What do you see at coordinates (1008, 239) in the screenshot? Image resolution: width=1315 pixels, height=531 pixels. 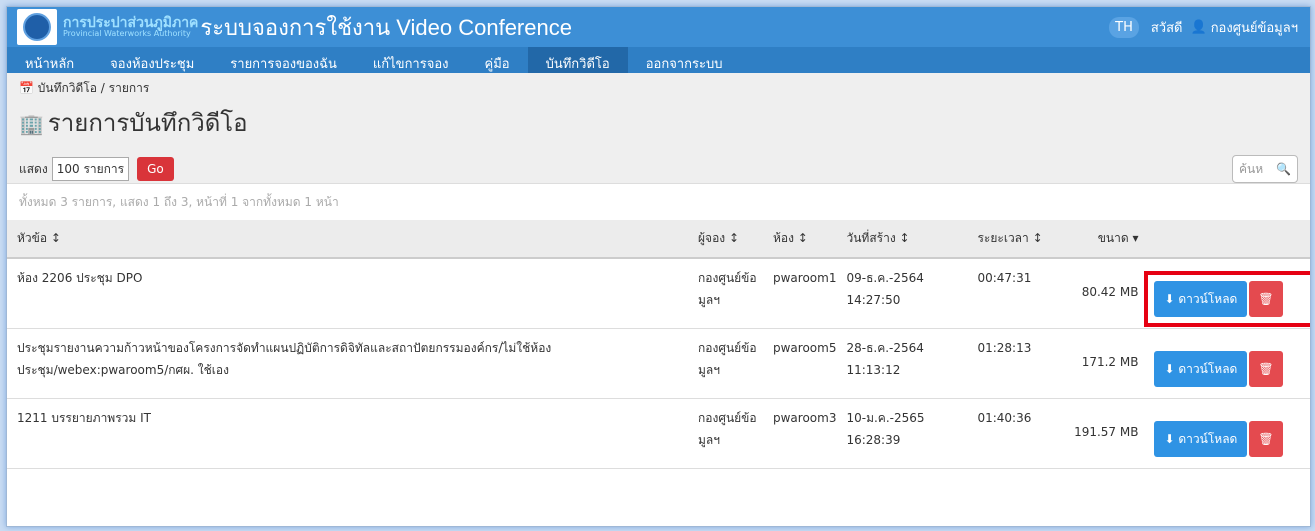 I see `col-duration: ระยะเวลา ↕` at bounding box center [1008, 239].